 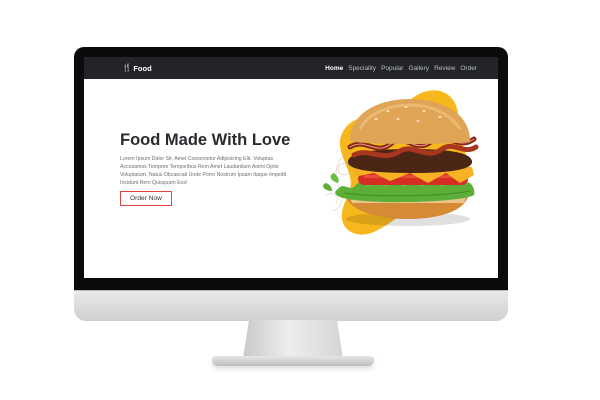 What do you see at coordinates (362, 68) in the screenshot?
I see `nav-link-speciality: Speciality` at bounding box center [362, 68].